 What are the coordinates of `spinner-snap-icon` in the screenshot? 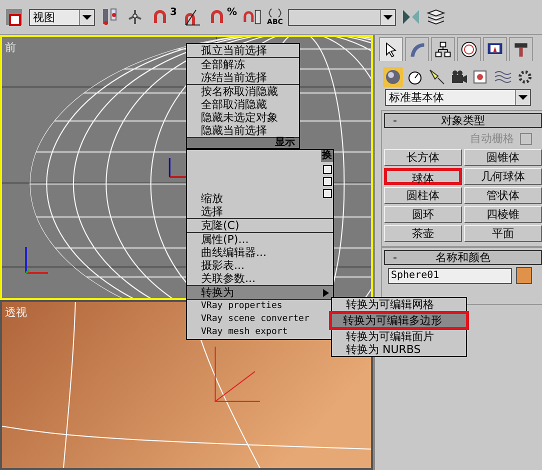 It's located at (252, 17).